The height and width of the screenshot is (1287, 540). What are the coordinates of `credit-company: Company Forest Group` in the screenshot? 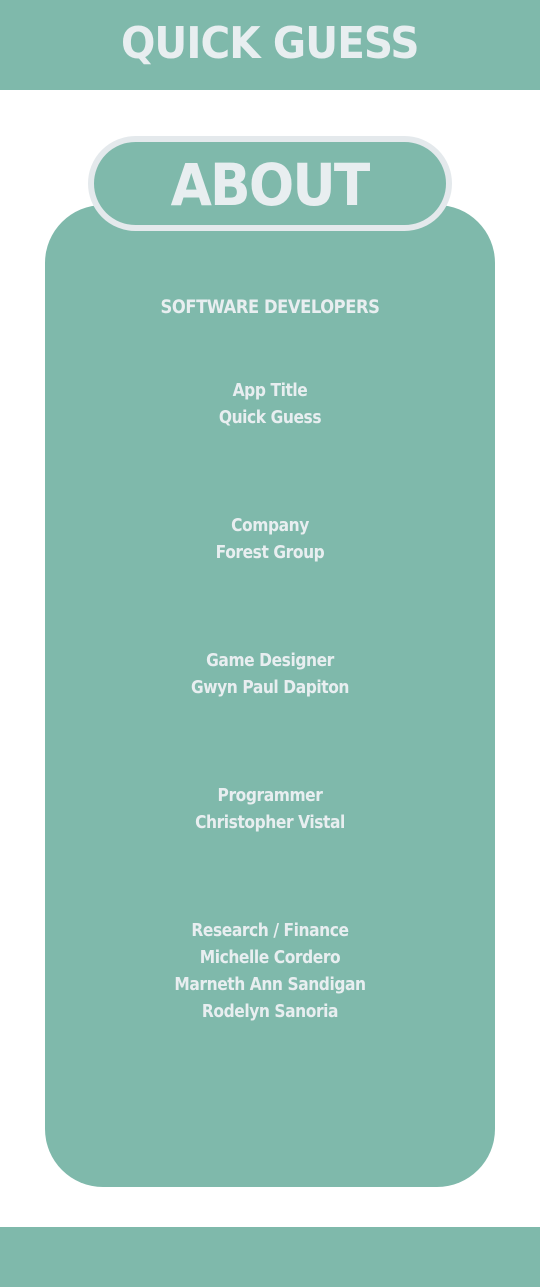 It's located at (270, 539).